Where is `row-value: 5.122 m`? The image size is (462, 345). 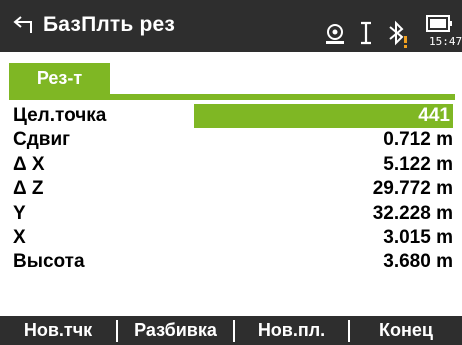 row-value: 5.122 m is located at coordinates (418, 164).